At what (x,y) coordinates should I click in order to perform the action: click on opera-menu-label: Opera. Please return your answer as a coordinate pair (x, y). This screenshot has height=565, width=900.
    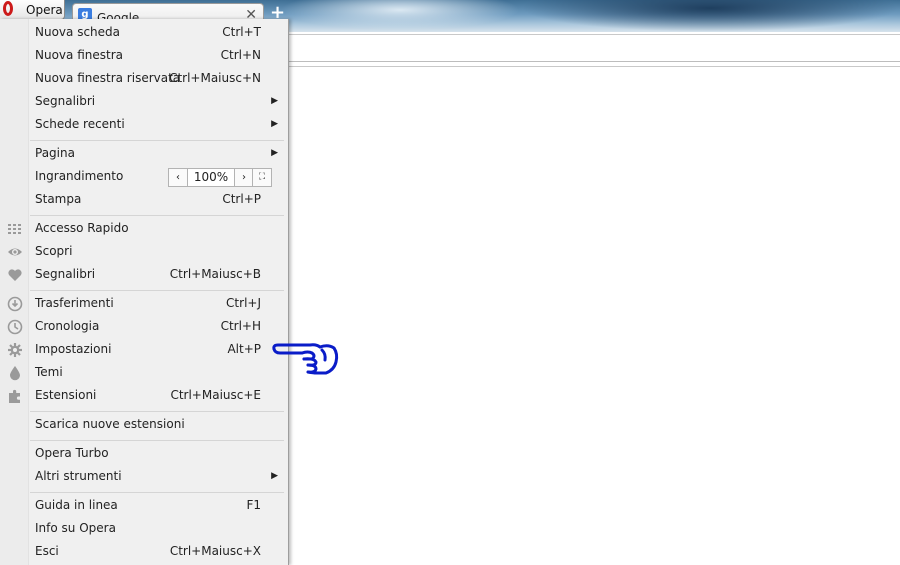
    Looking at the image, I should click on (44, 9).